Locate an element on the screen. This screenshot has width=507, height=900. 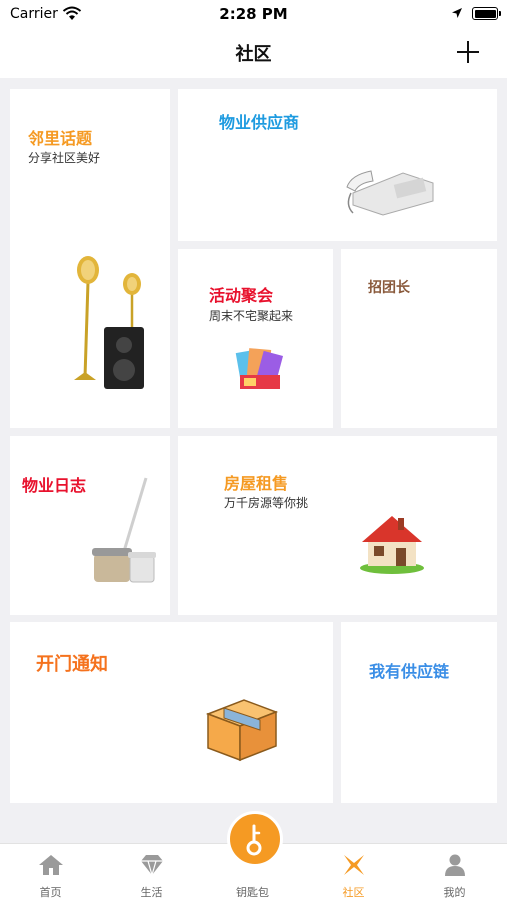
person-icon is located at coordinates (454, 865).